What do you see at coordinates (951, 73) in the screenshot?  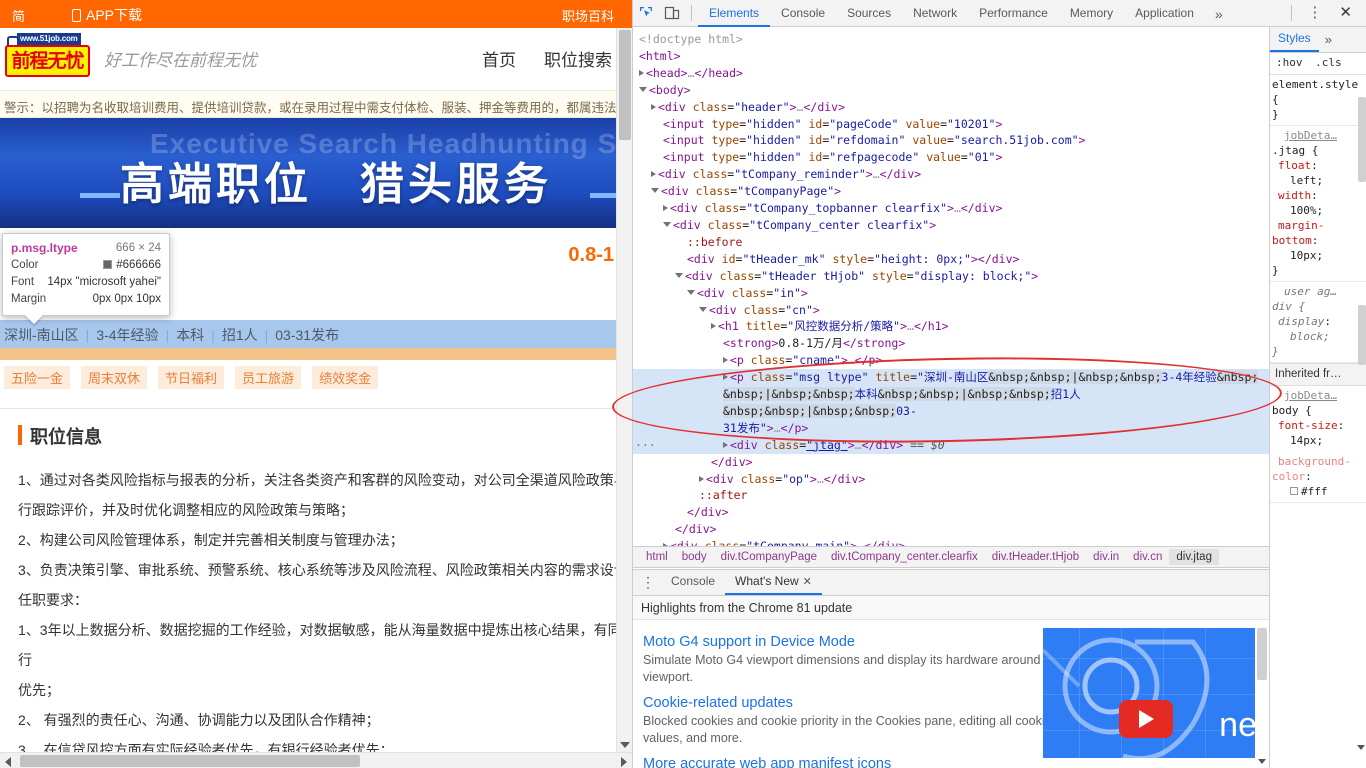 I see `dom-node-line: <head>…</head>` at bounding box center [951, 73].